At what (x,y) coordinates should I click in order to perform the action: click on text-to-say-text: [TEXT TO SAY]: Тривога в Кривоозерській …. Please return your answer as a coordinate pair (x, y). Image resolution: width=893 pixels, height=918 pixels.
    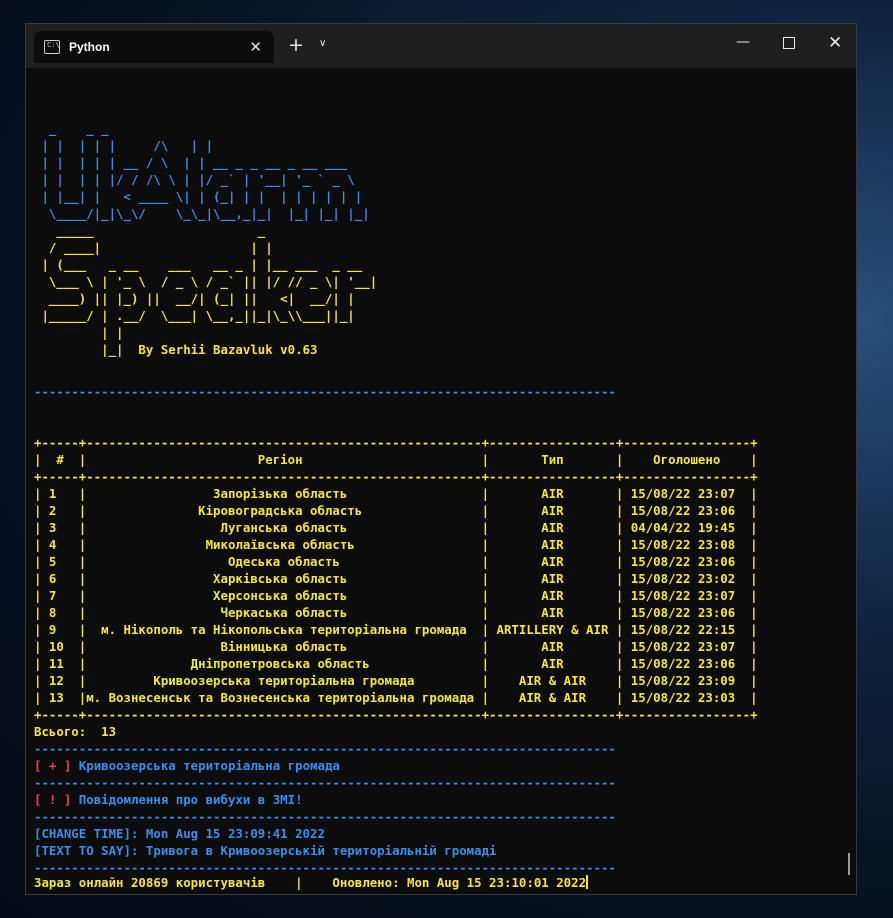
    Looking at the image, I should click on (265, 850).